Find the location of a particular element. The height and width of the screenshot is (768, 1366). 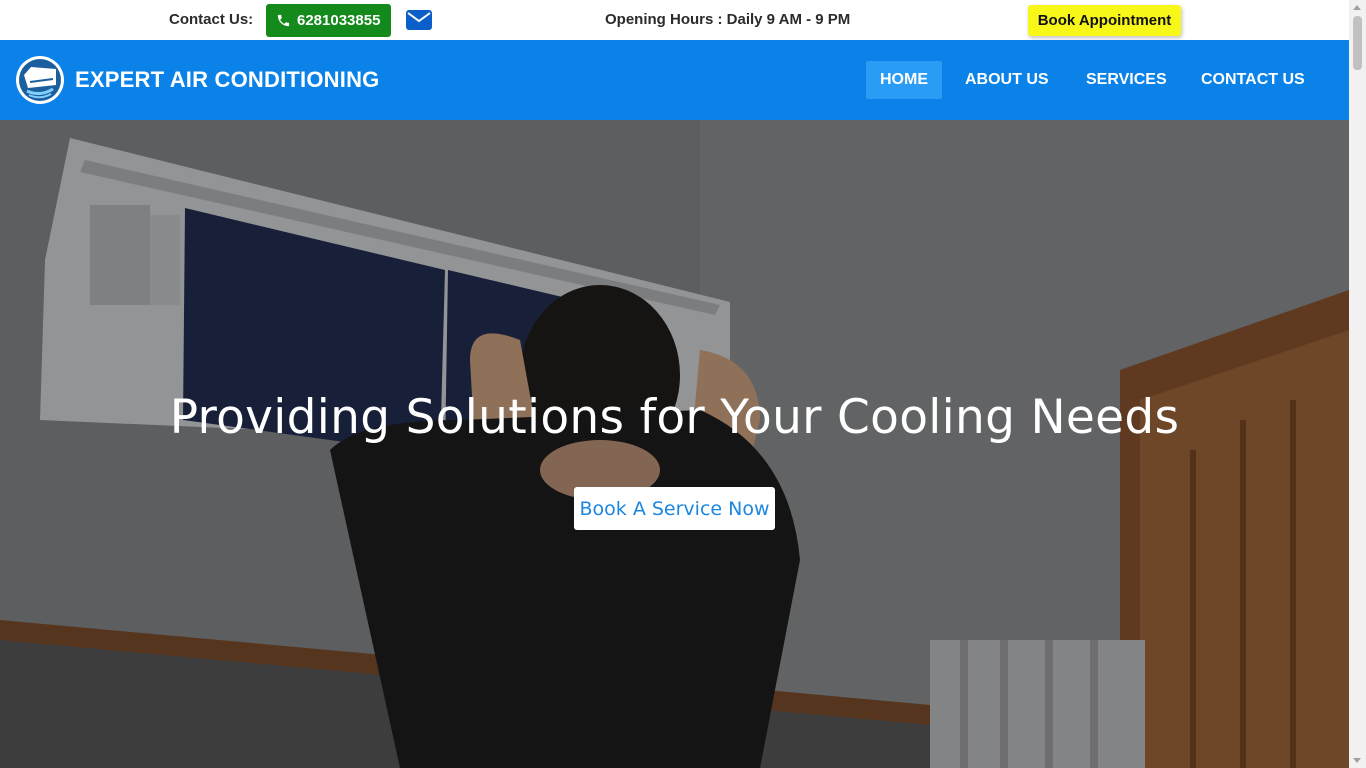

phone-number: 6281033855 is located at coordinates (339, 20).